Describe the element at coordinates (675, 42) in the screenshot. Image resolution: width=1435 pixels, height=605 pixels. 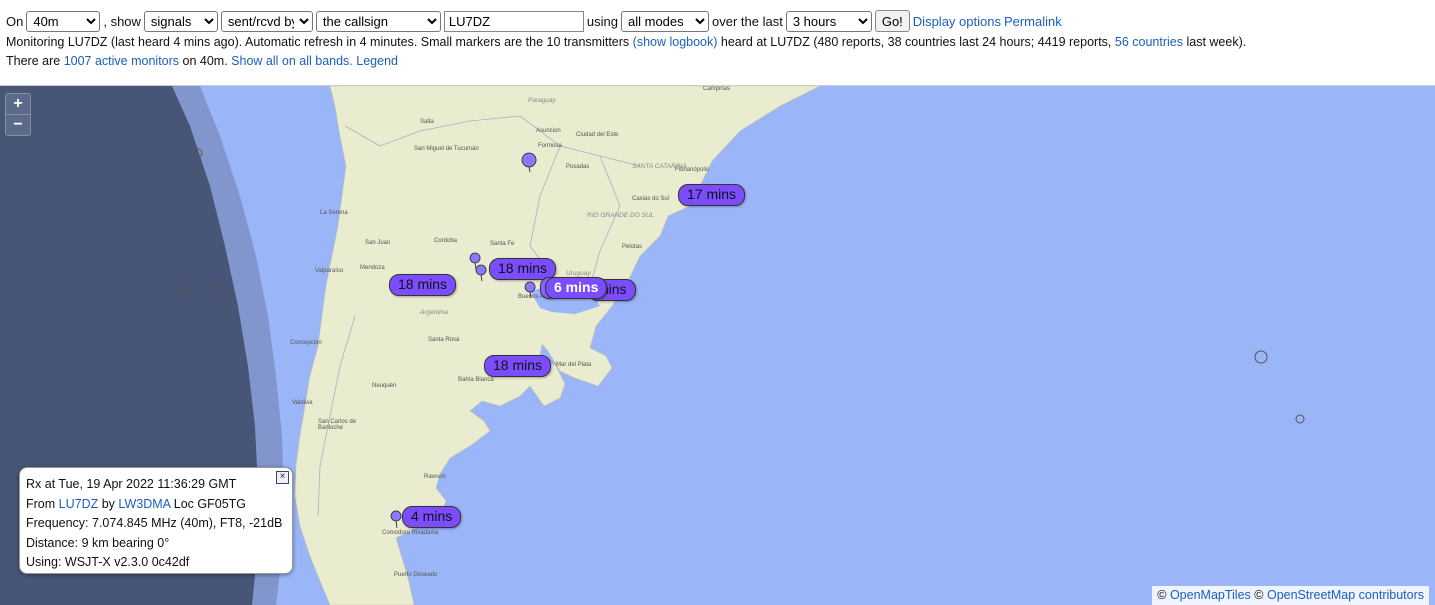
I see `show-logbook-link: (show logbook)` at that location.